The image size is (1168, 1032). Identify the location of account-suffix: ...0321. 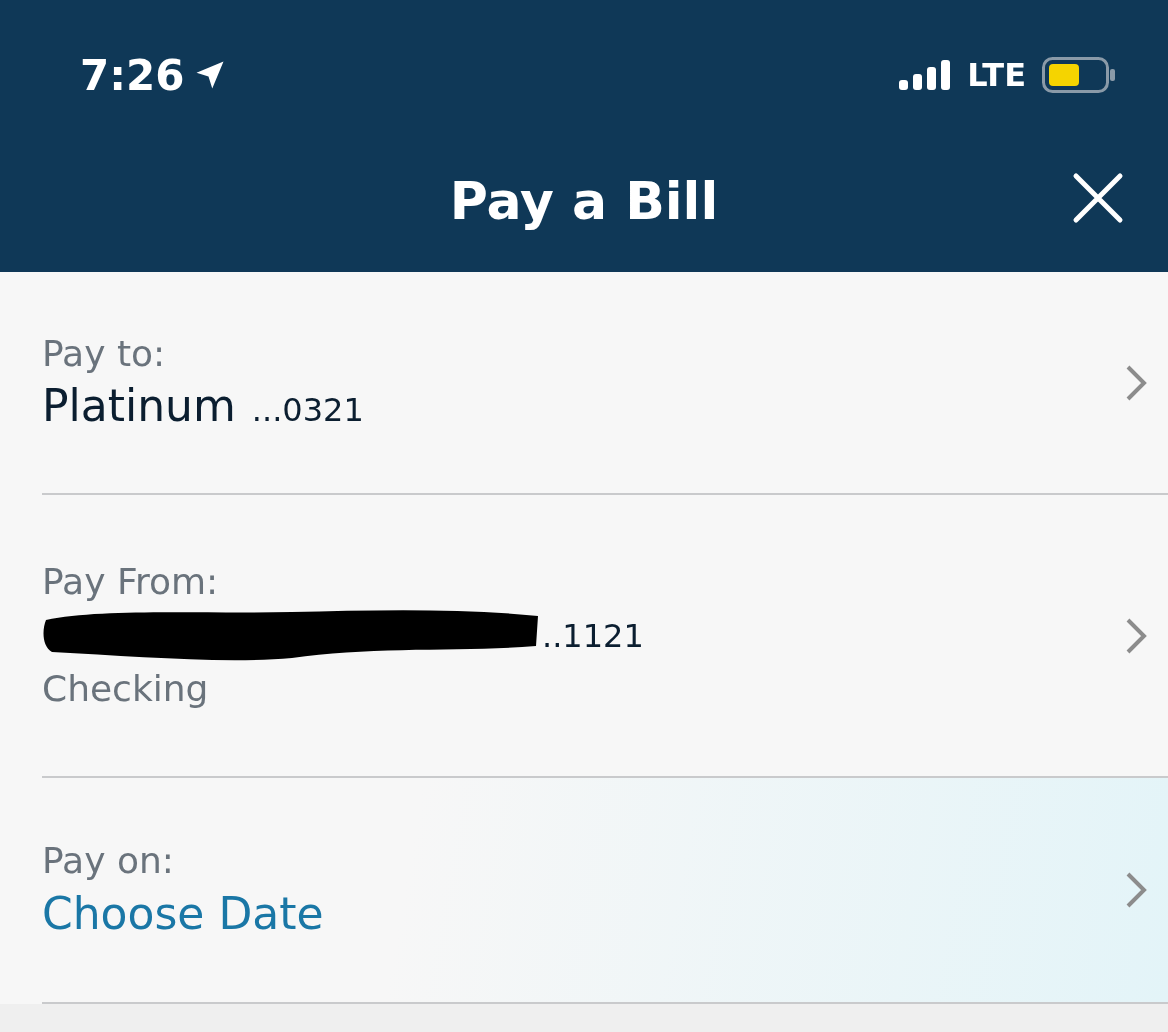
(307, 411).